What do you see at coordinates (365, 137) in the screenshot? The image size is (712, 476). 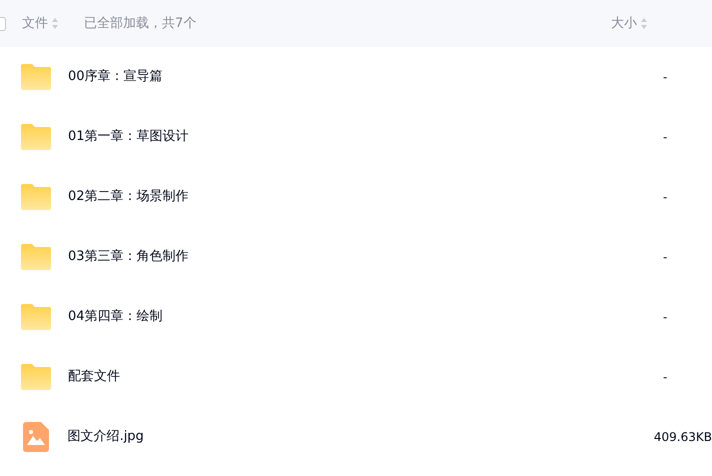 I see `file-name: 01第一章：草图设计` at bounding box center [365, 137].